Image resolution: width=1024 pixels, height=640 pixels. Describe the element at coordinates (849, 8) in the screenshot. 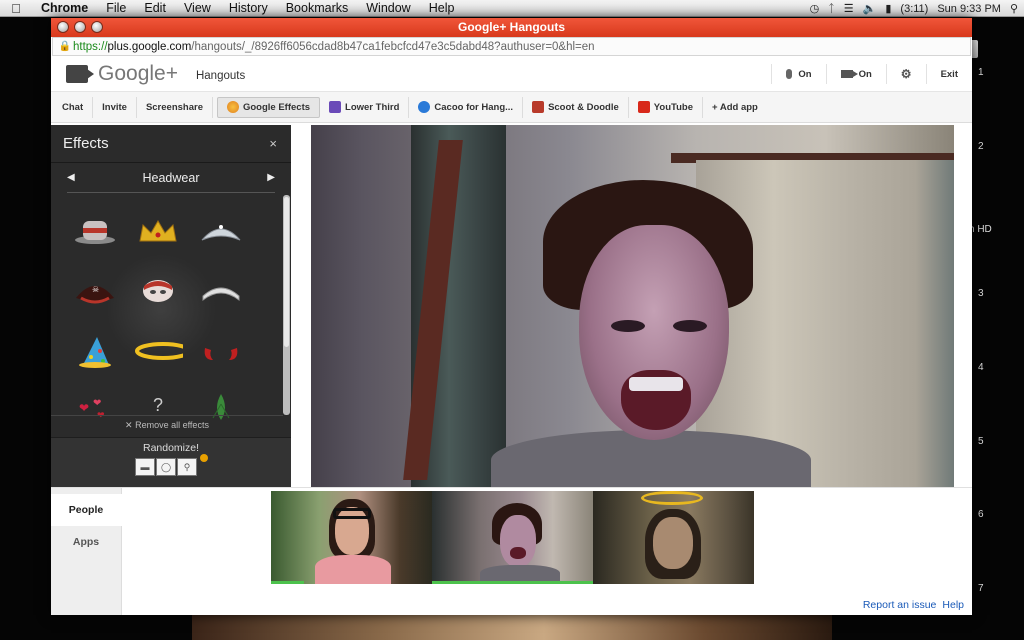

I see `wifi-icon: ☰` at that location.